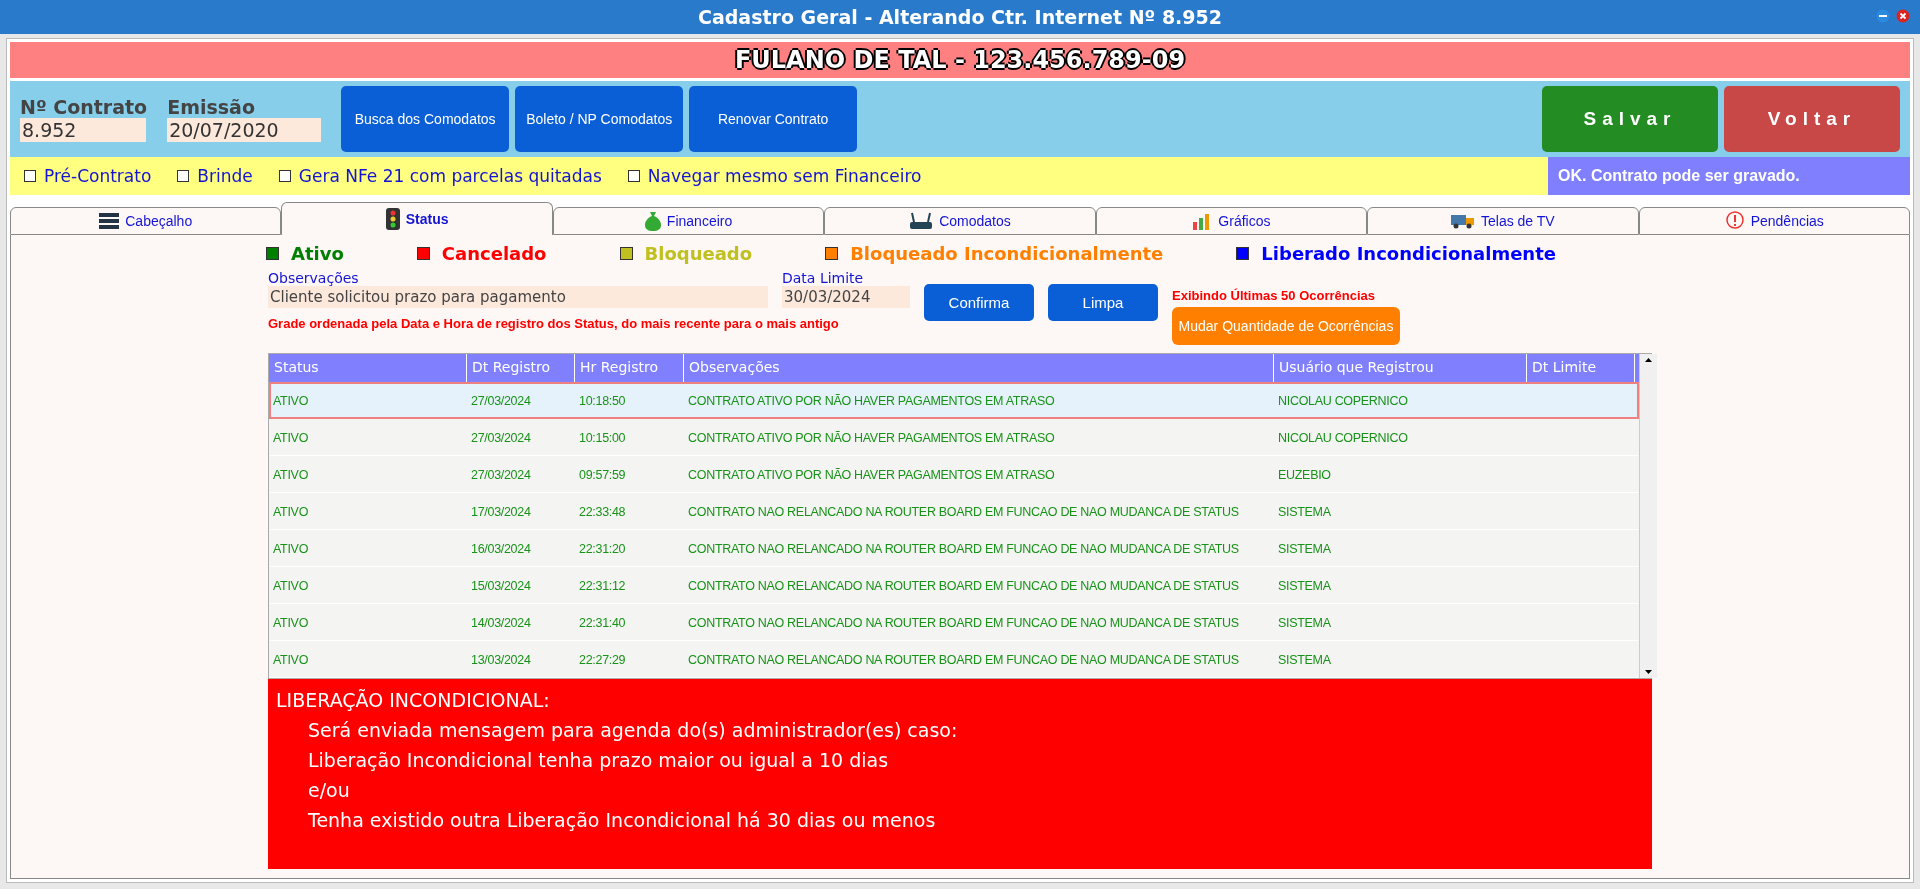 Image resolution: width=1920 pixels, height=889 pixels. I want to click on table-cell-text: 22:27:29, so click(602, 660).